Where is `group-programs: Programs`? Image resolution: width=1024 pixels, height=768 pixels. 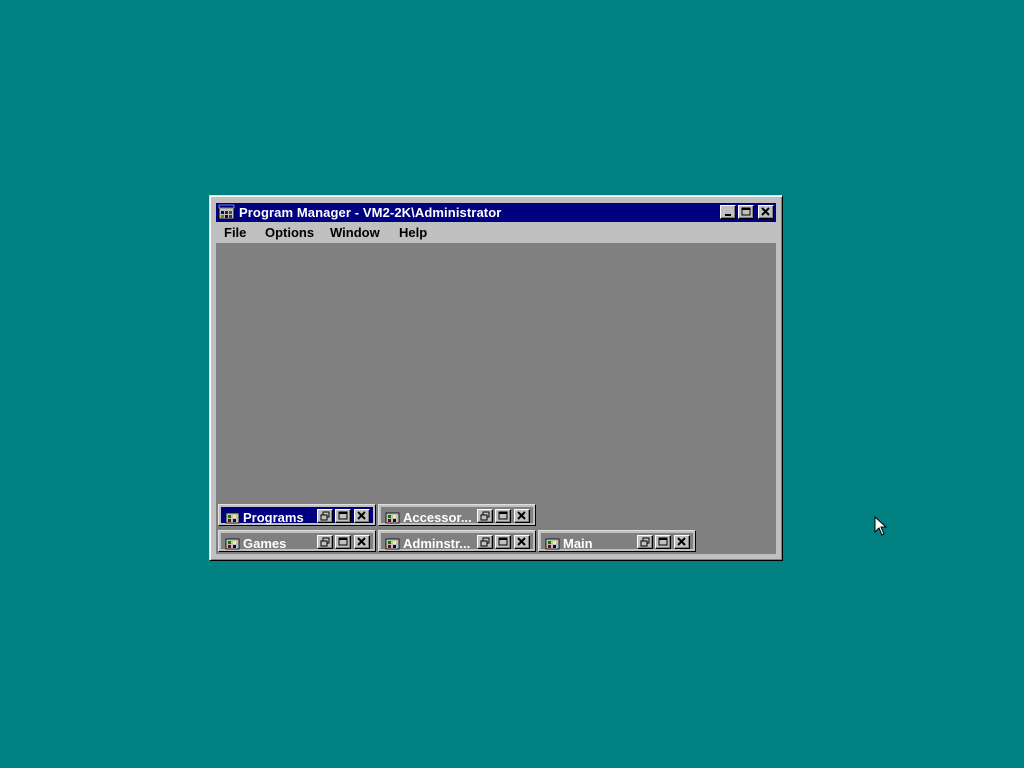
group-programs: Programs is located at coordinates (297, 515).